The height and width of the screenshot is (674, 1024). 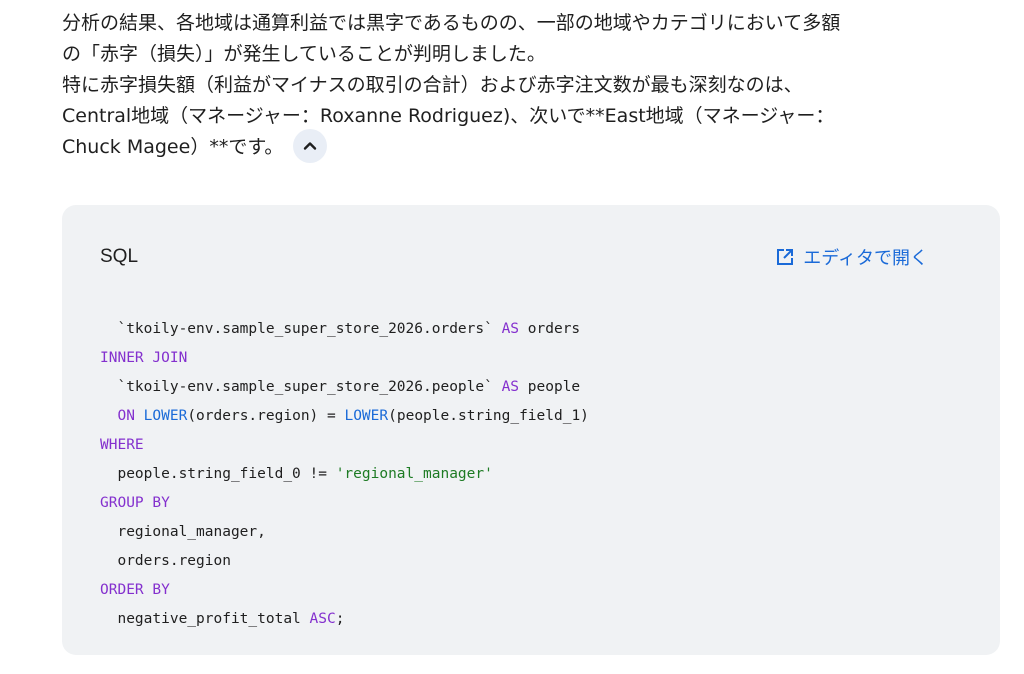 I want to click on sql-string: 'regional_manager', so click(x=414, y=474).